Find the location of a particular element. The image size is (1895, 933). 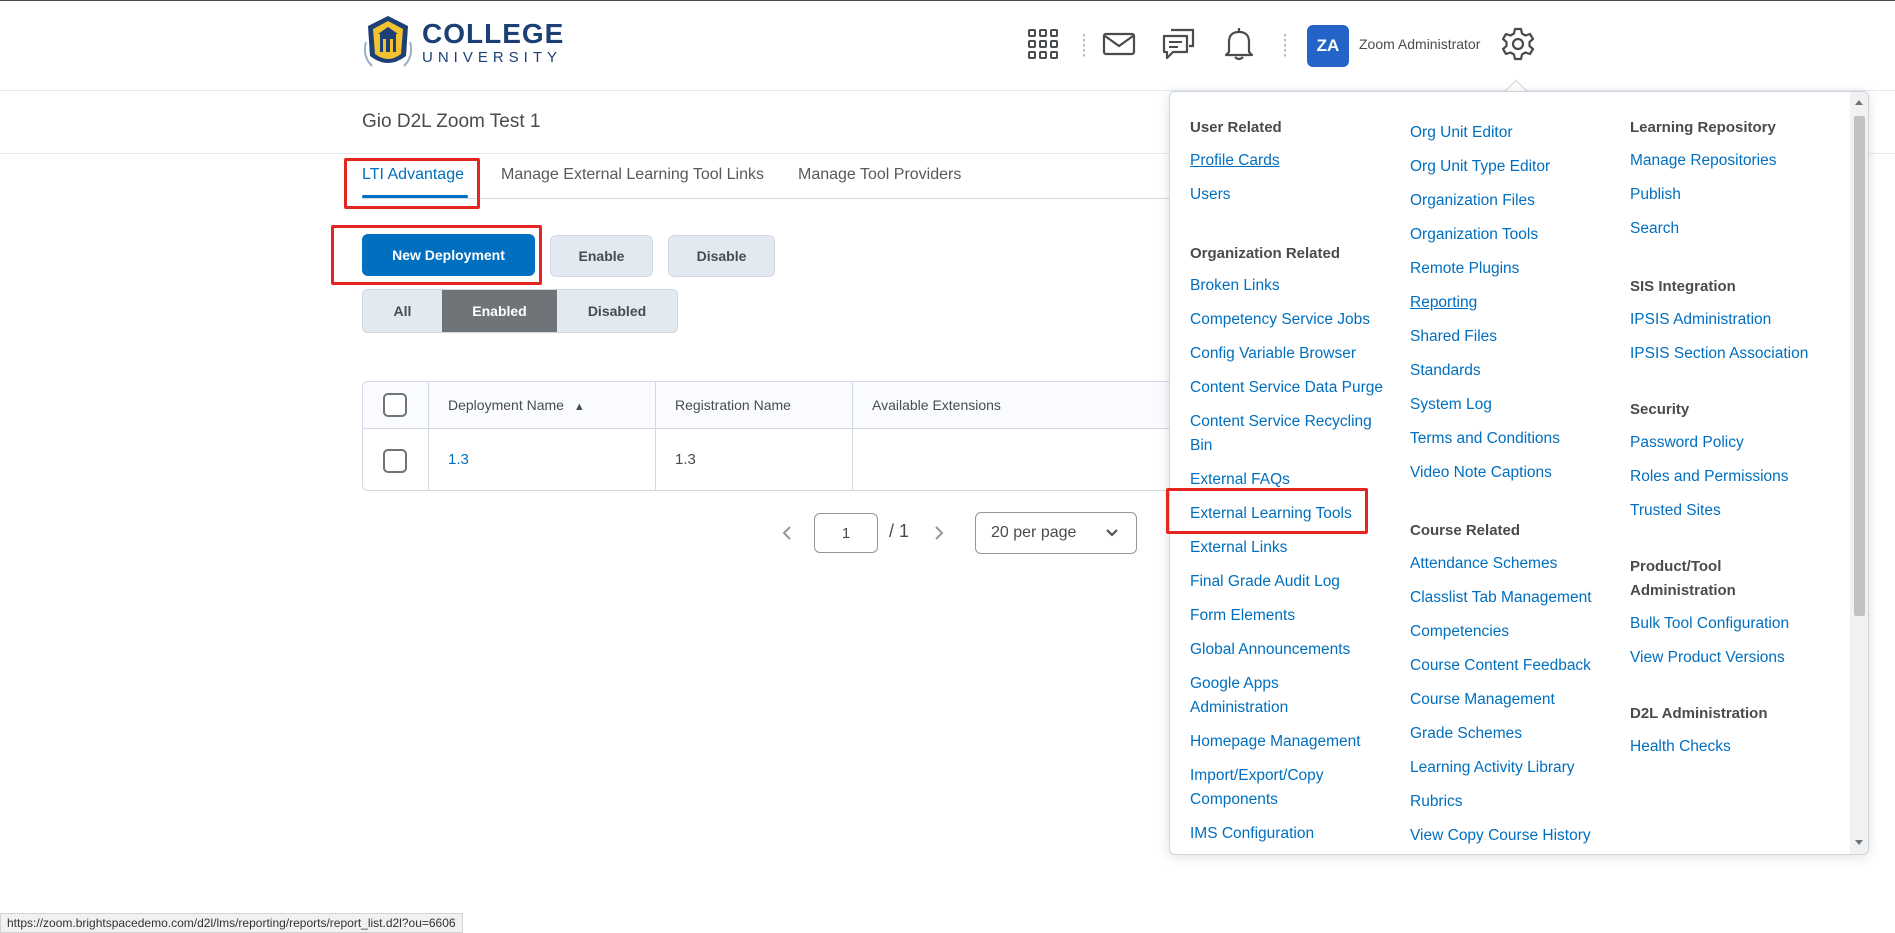

menu-item-video-note-captions: Video Note Captions is located at coordinates (1510, 473).